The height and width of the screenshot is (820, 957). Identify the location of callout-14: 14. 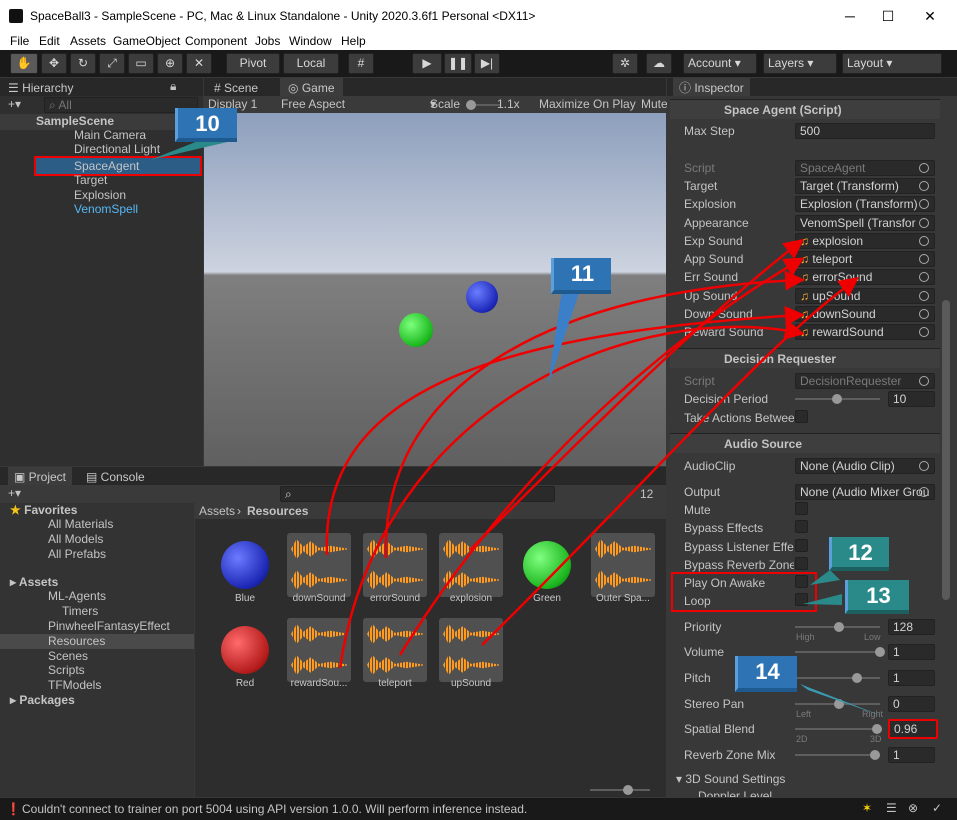
(766, 674).